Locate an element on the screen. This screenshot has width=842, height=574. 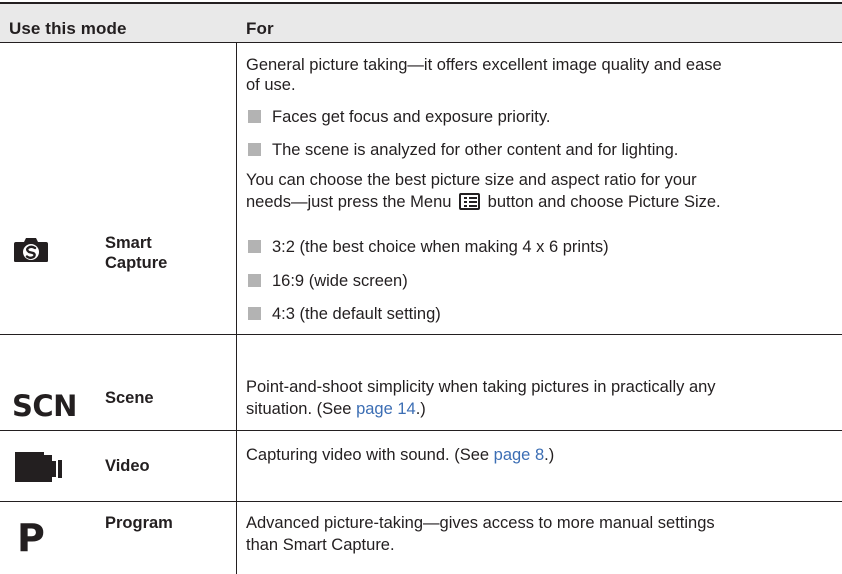
header-for: For is located at coordinates (260, 28).